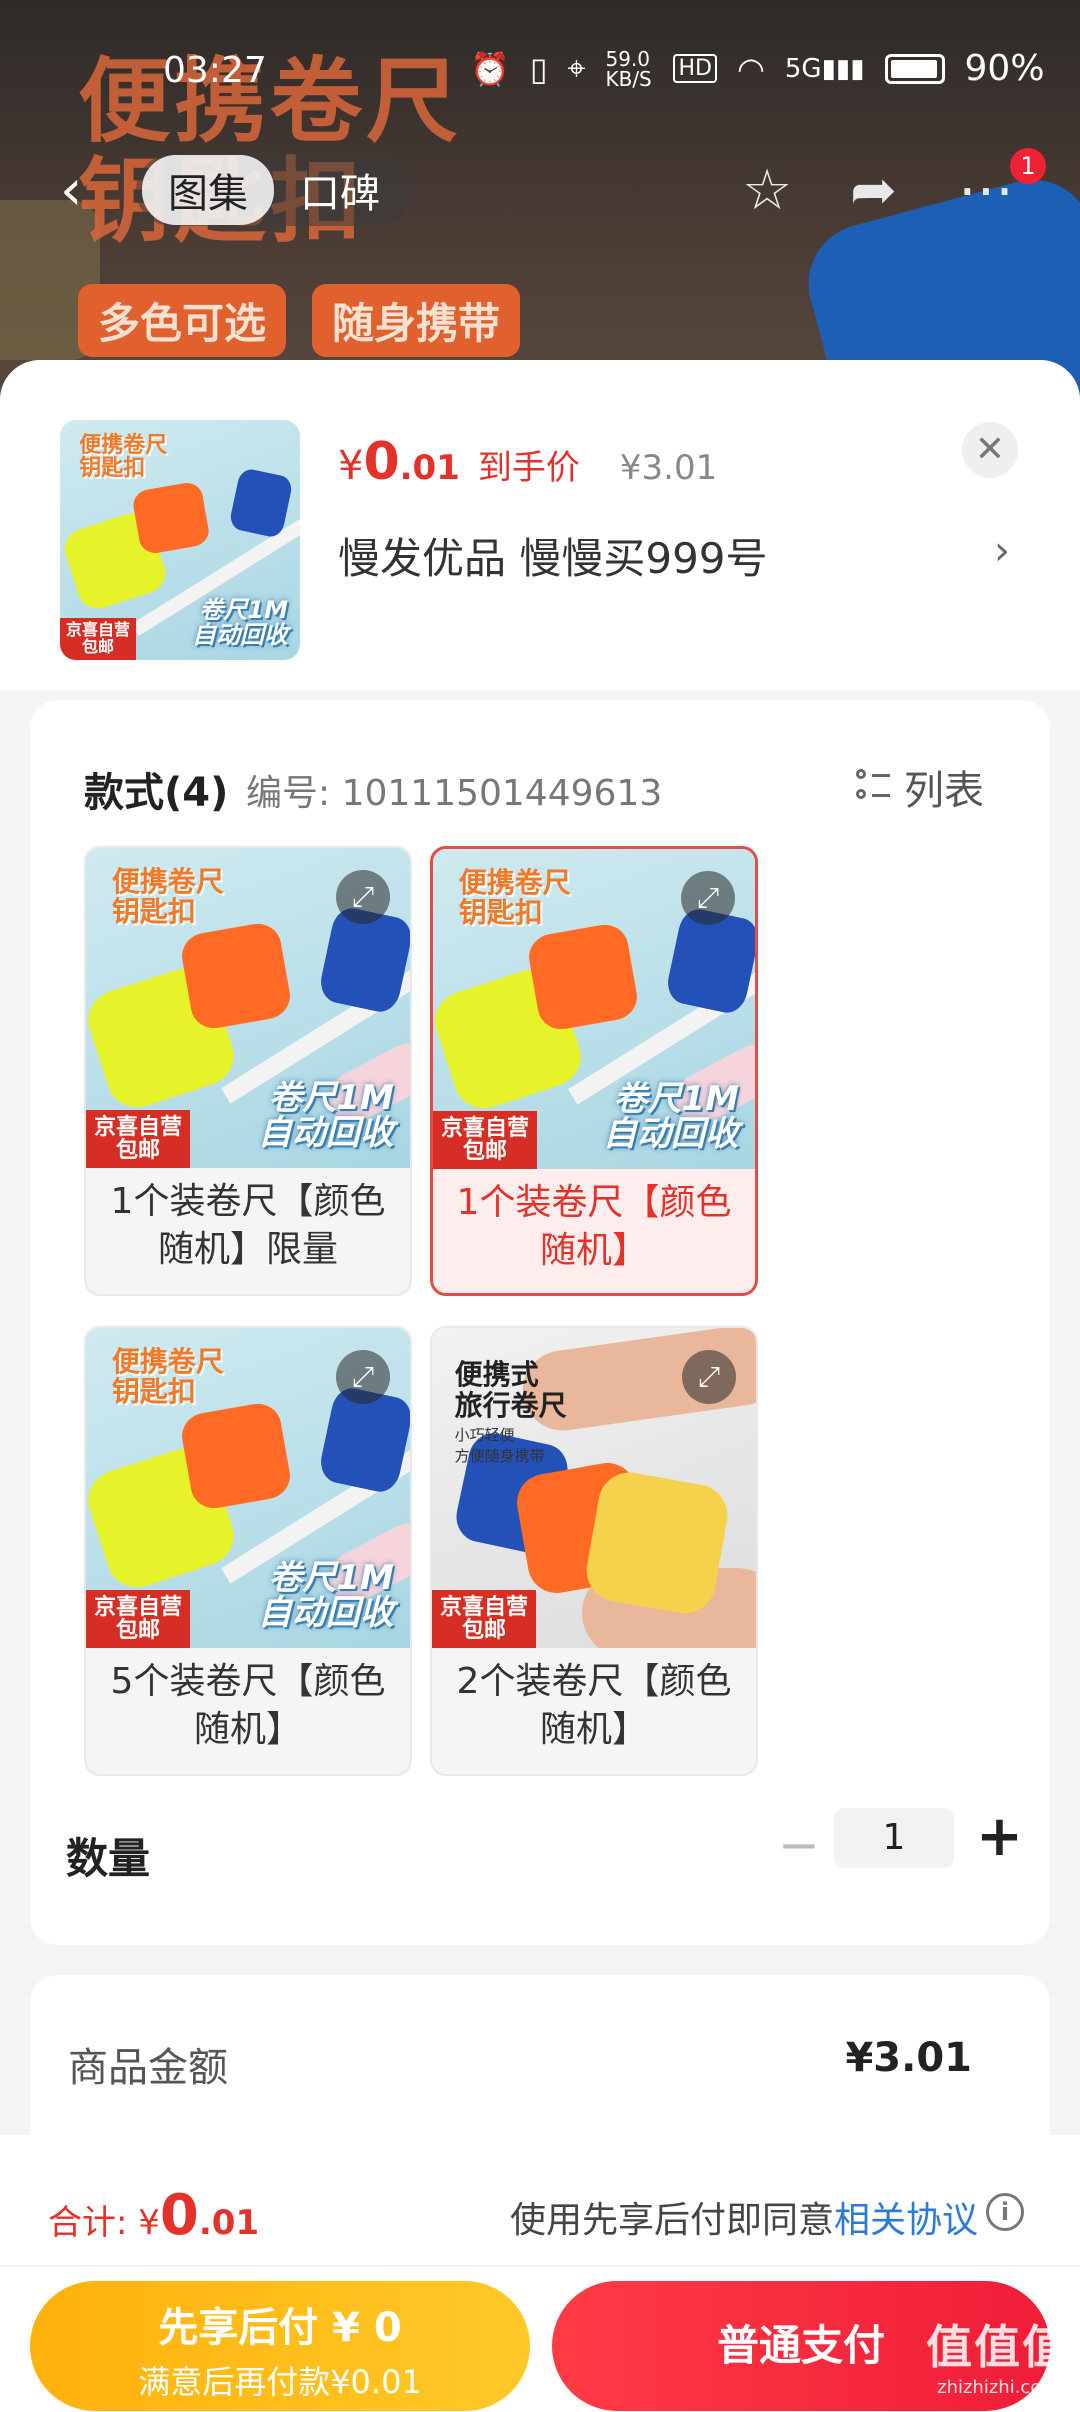 This screenshot has height=2412, width=1080. What do you see at coordinates (628, 68) in the screenshot?
I see `net-speed: 59.0 KB/S` at bounding box center [628, 68].